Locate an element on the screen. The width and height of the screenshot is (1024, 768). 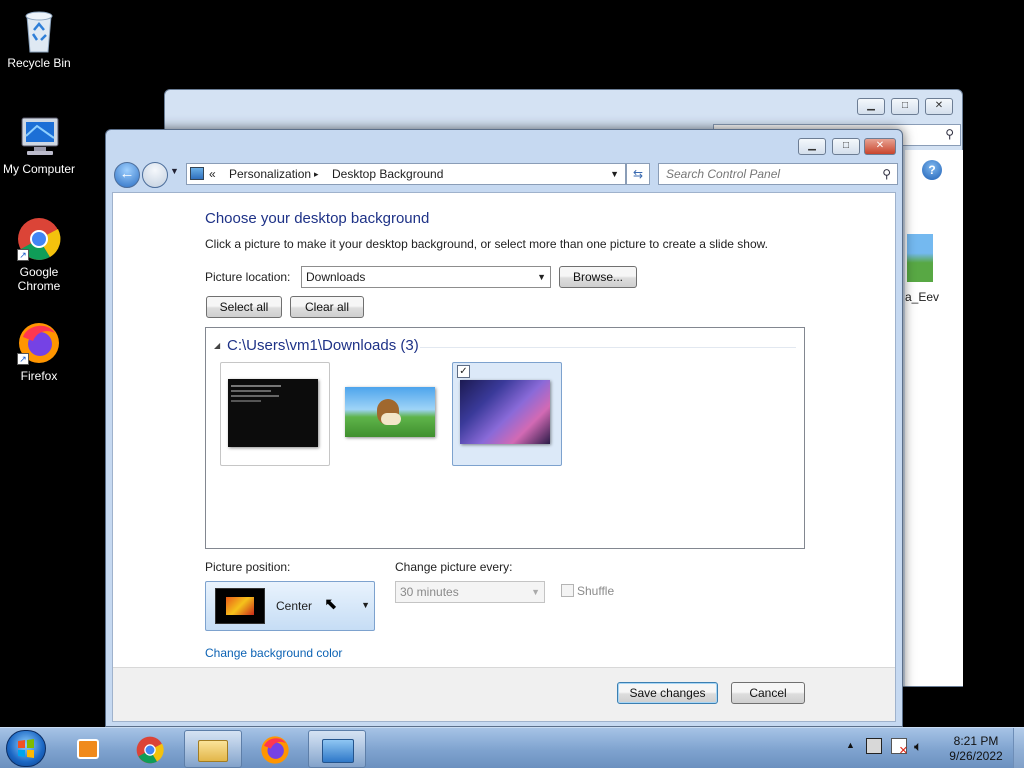
taskbar-media-player is located at coordinates (89, 749).